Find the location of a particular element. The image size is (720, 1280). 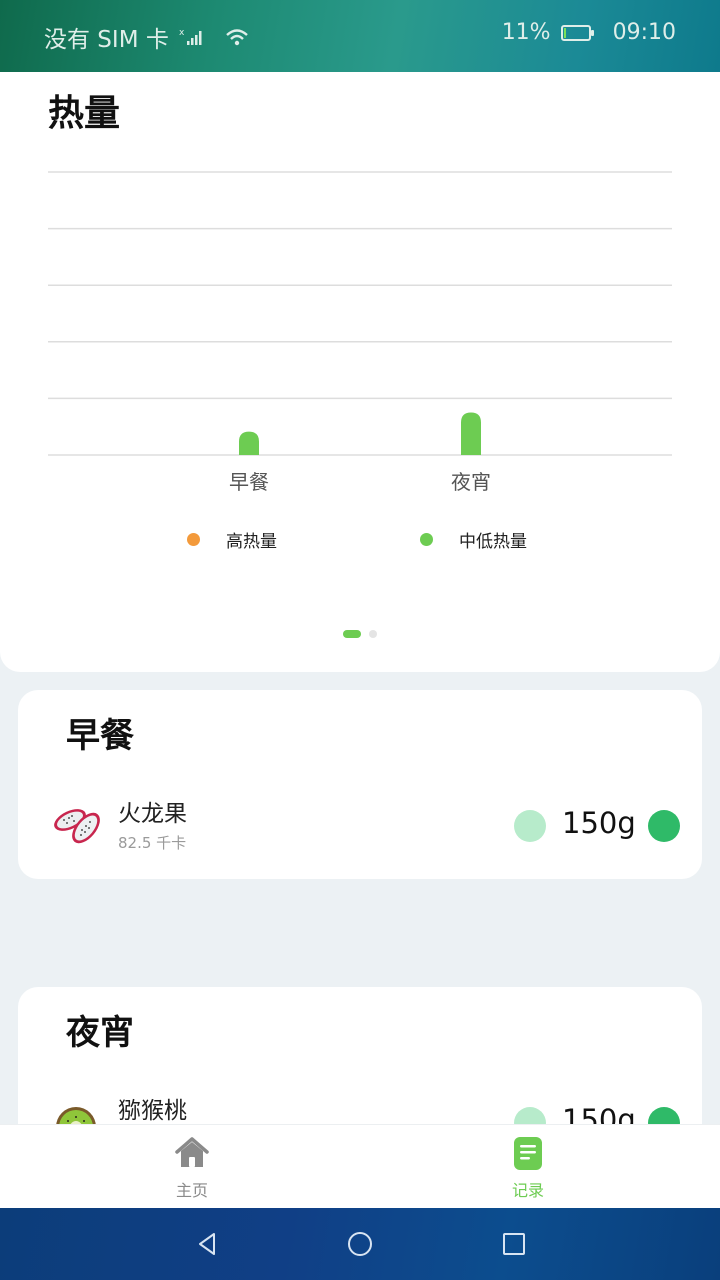

svg-text: x is located at coordinates (182, 33).